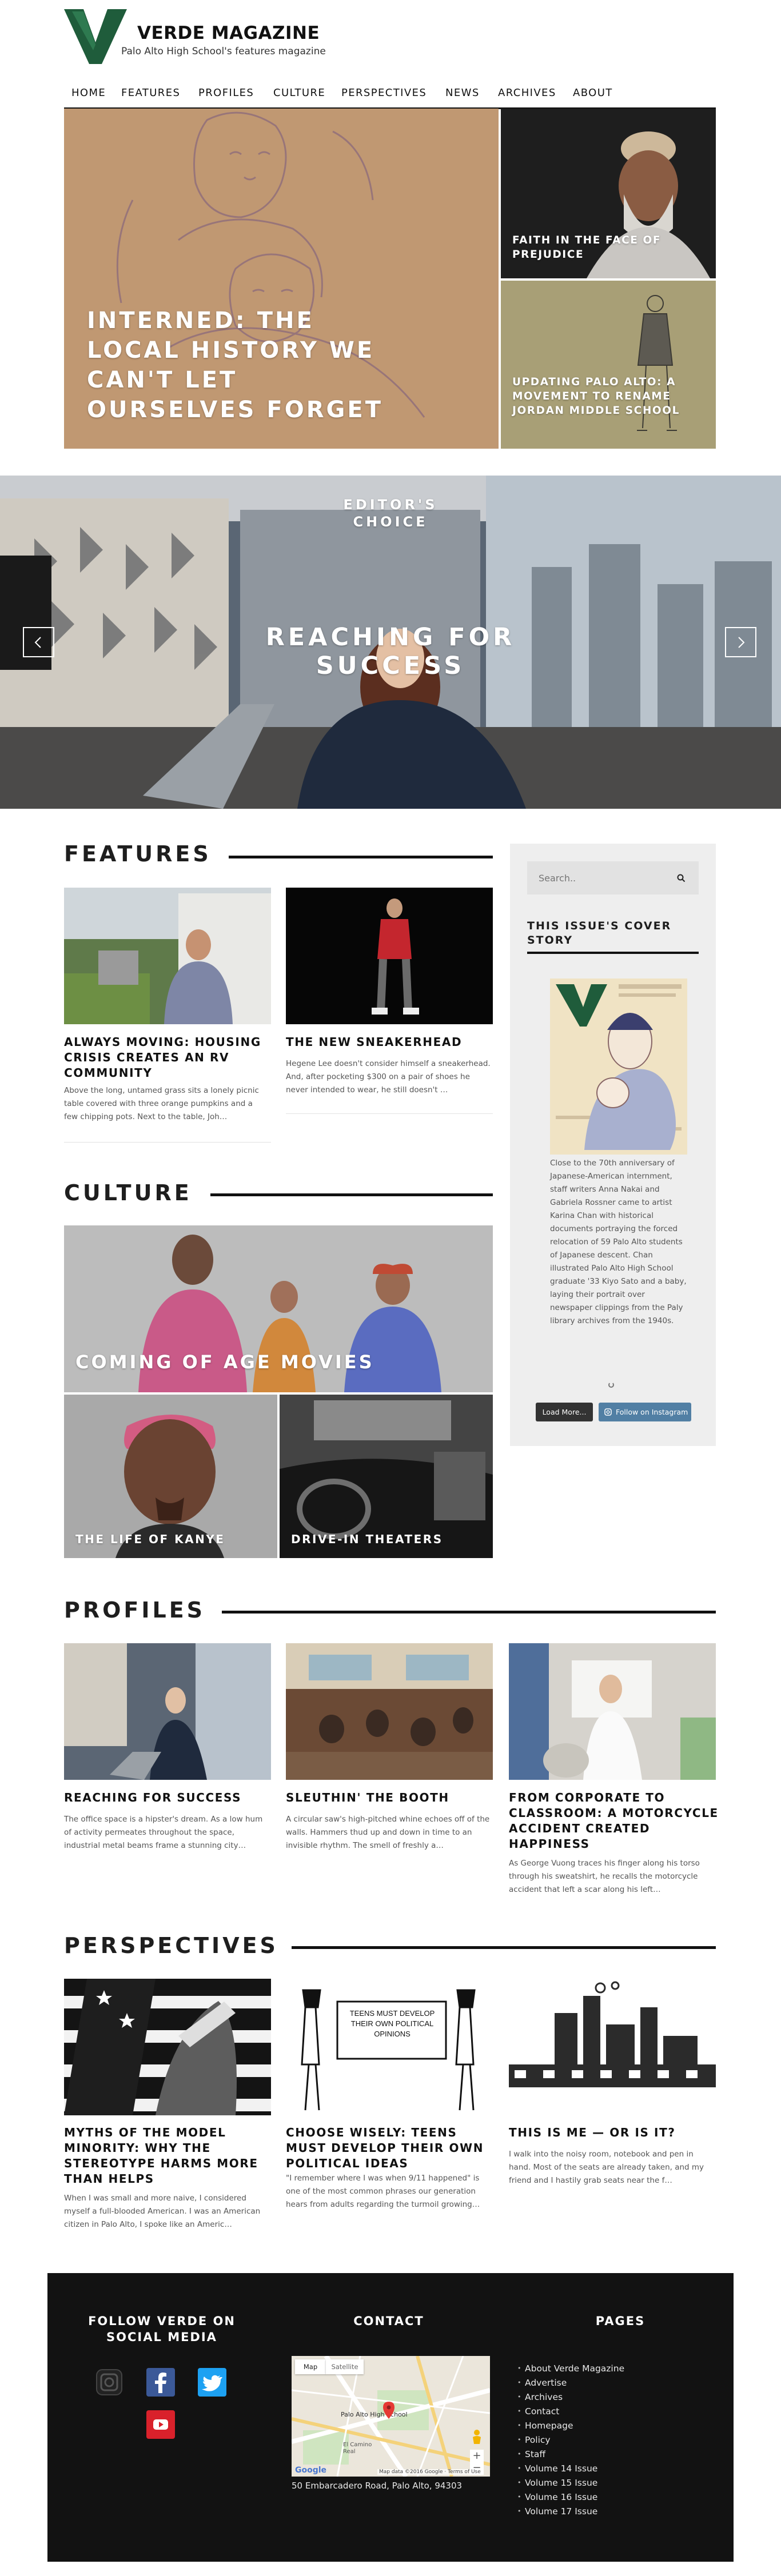 Image resolution: width=781 pixels, height=2576 pixels. Describe the element at coordinates (212, 2382) in the screenshot. I see `twitter-icon` at that location.